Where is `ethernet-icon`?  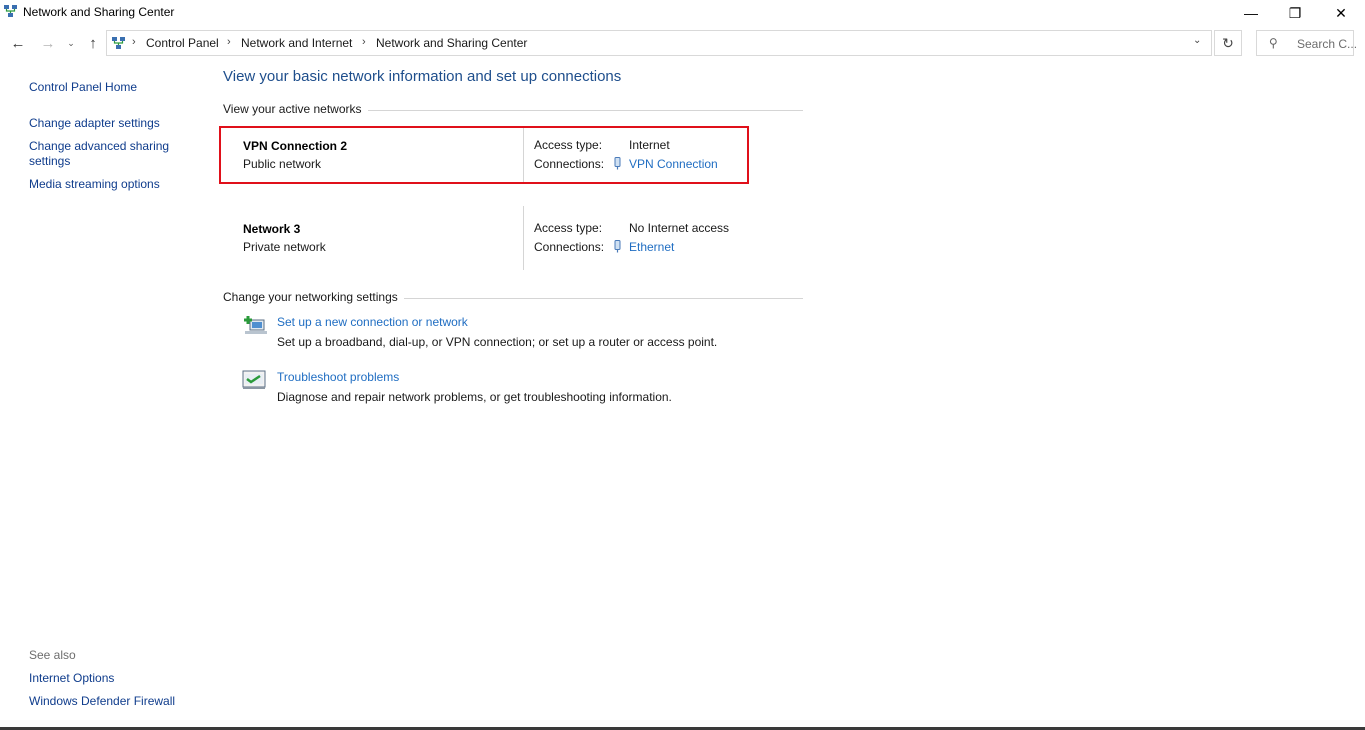
ethernet-icon is located at coordinates (617, 246).